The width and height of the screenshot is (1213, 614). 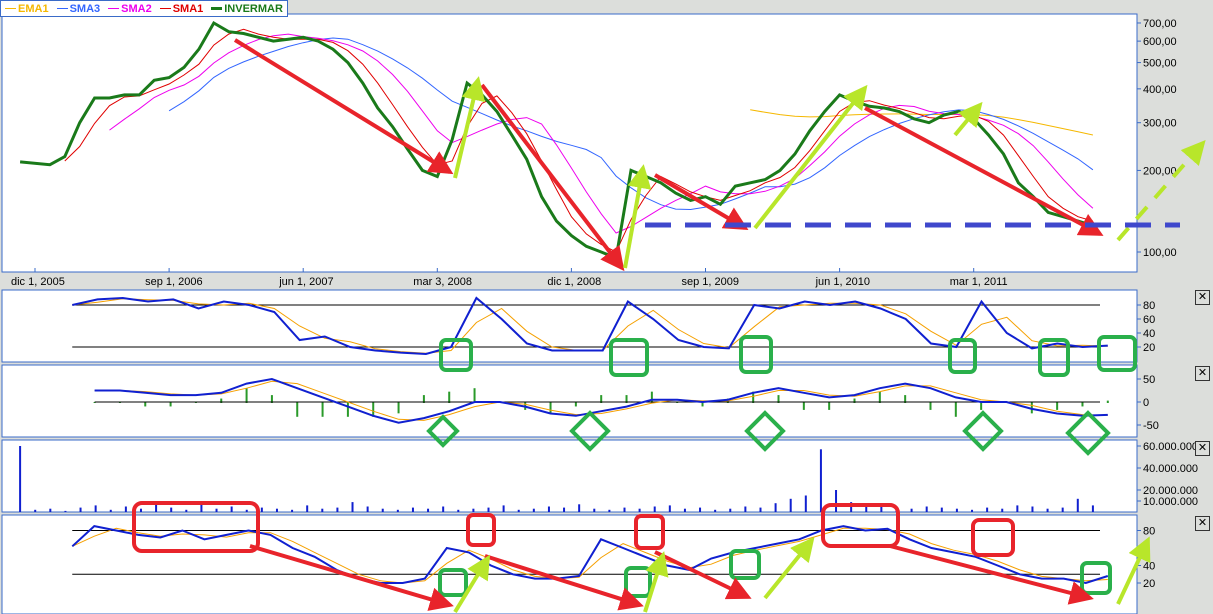 What do you see at coordinates (1160, 90) in the screenshot?
I see `y-tick-label: 400,00` at bounding box center [1160, 90].